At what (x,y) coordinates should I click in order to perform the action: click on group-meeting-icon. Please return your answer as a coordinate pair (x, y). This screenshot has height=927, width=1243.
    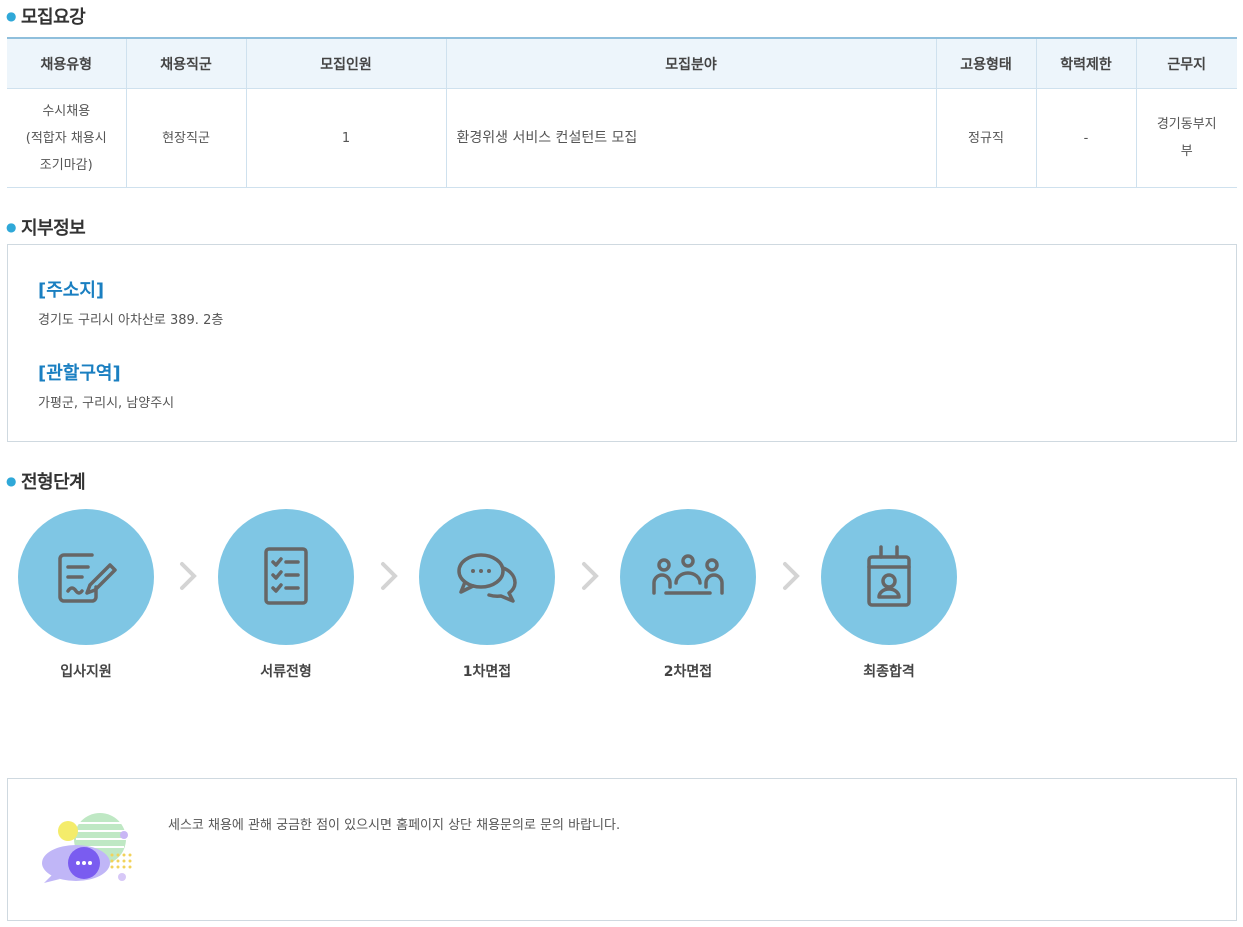
    Looking at the image, I should click on (688, 574).